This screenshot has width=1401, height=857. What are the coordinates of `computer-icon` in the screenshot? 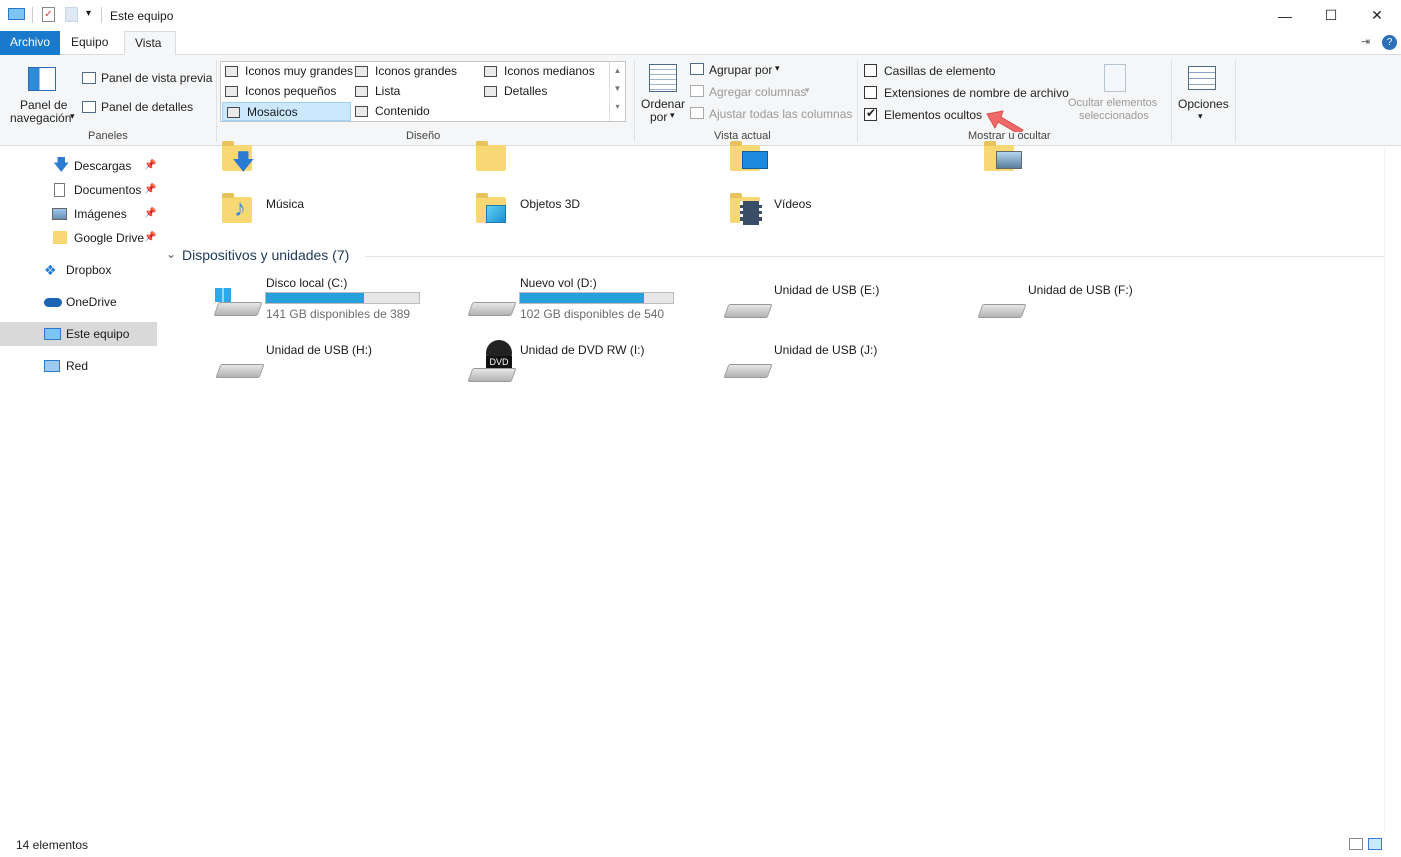 It's located at (16, 14).